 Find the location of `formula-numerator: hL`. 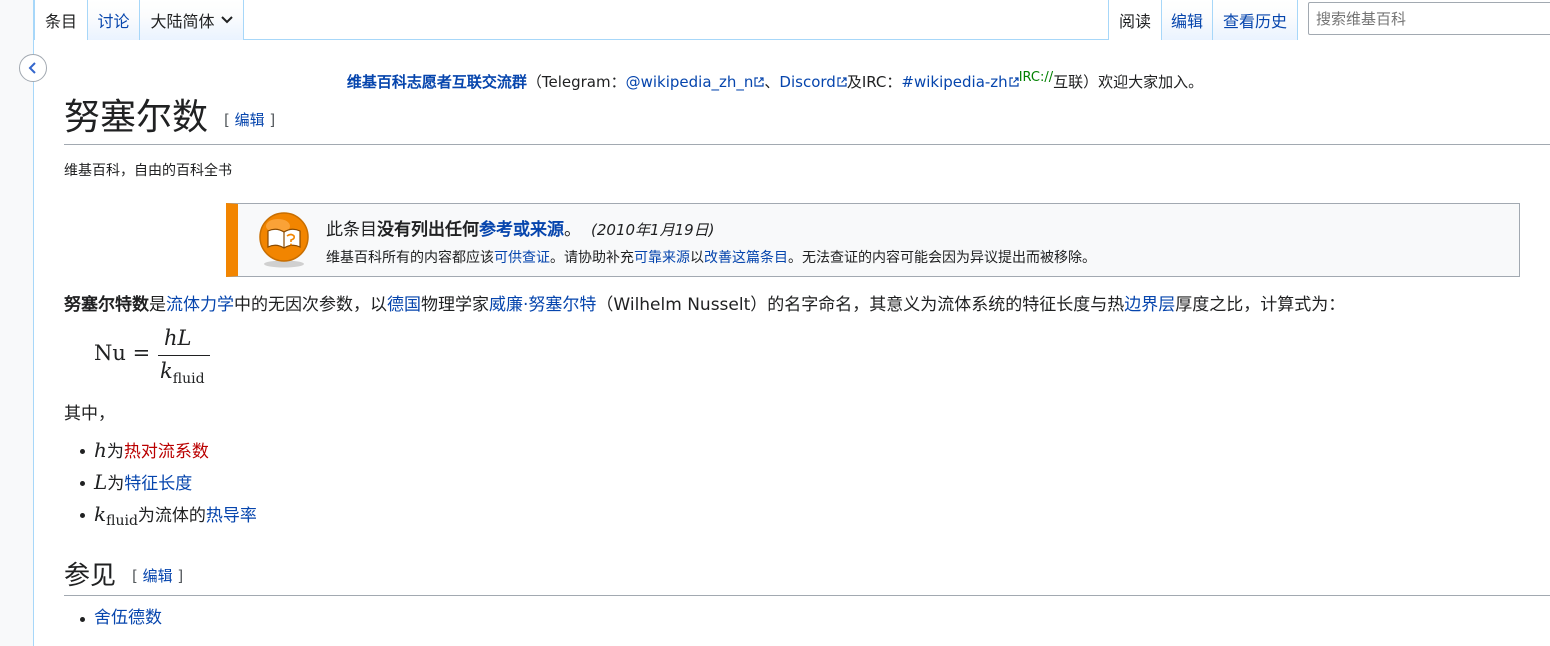

formula-numerator: hL is located at coordinates (178, 338).